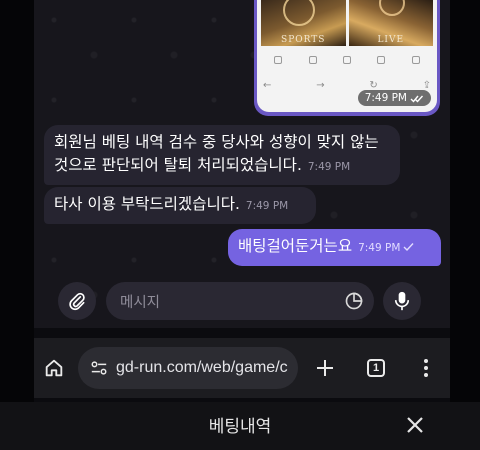  I want to click on sticker-icon, so click(354, 301).